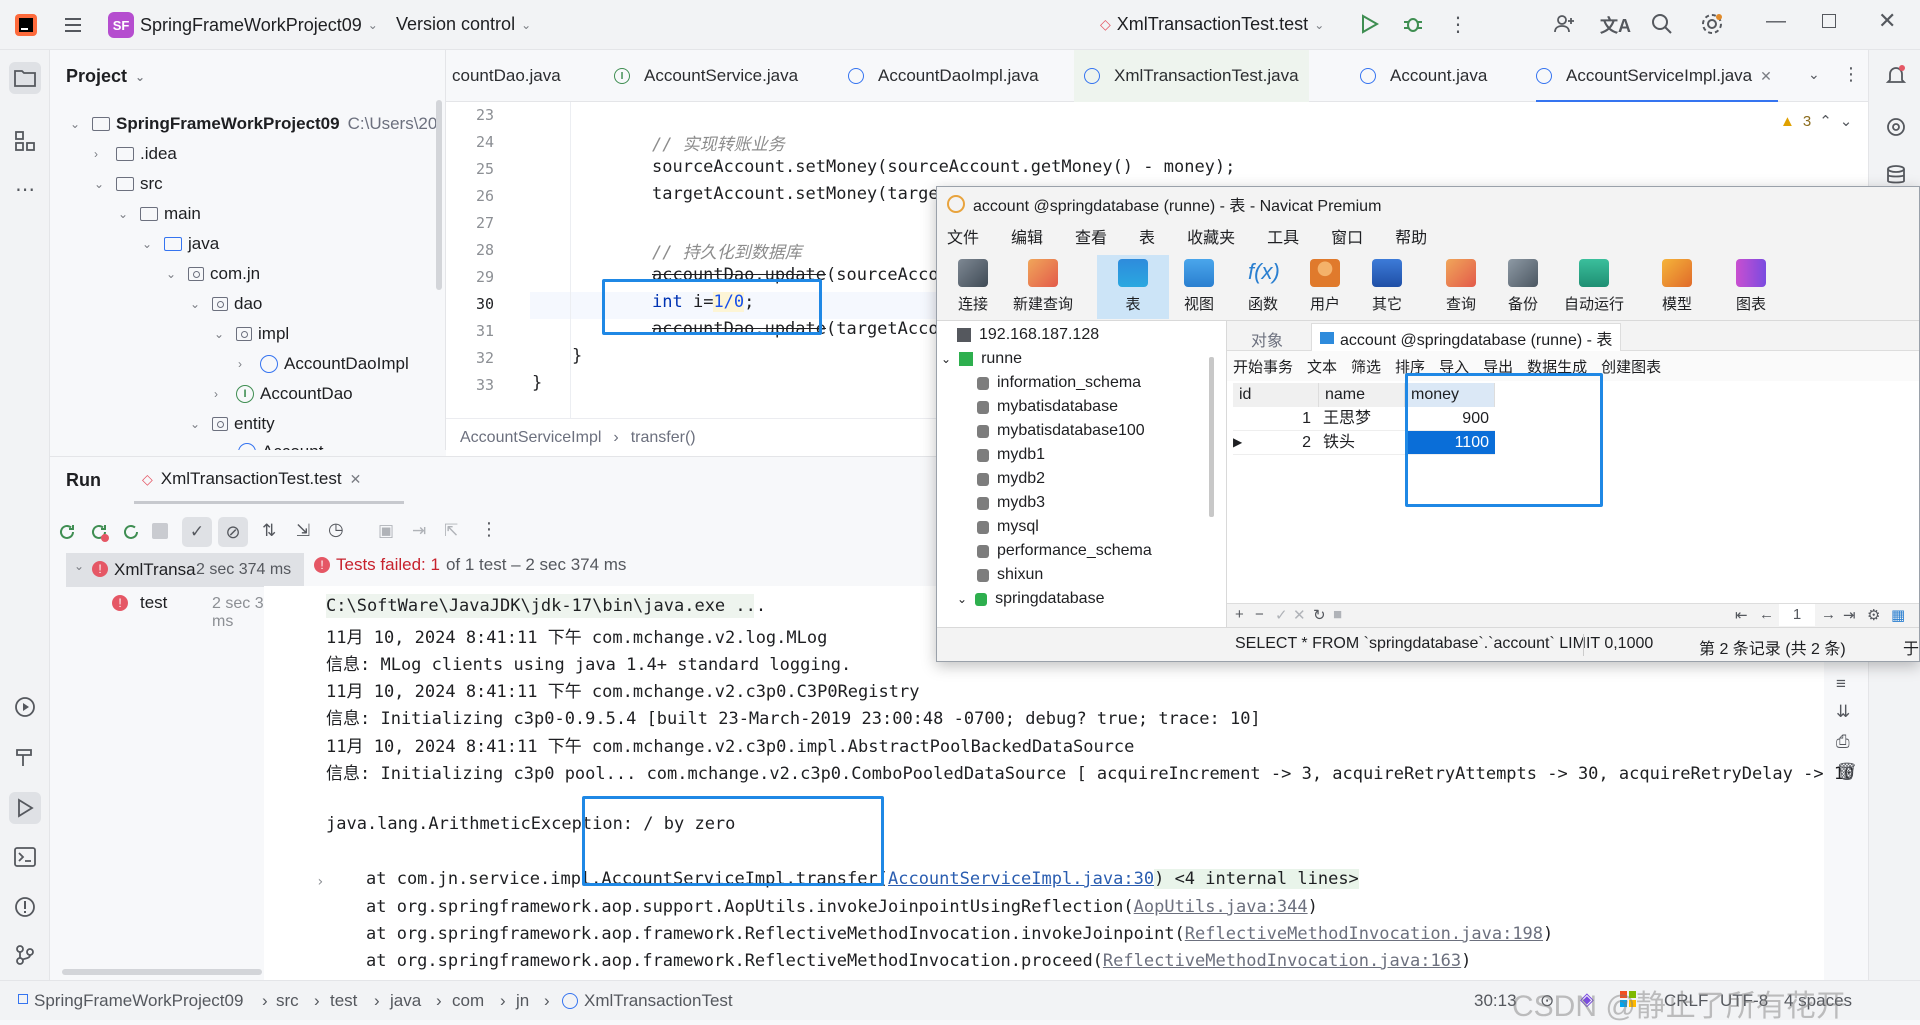 The width and height of the screenshot is (1920, 1025). I want to click on cell-id: 1, so click(1276, 419).